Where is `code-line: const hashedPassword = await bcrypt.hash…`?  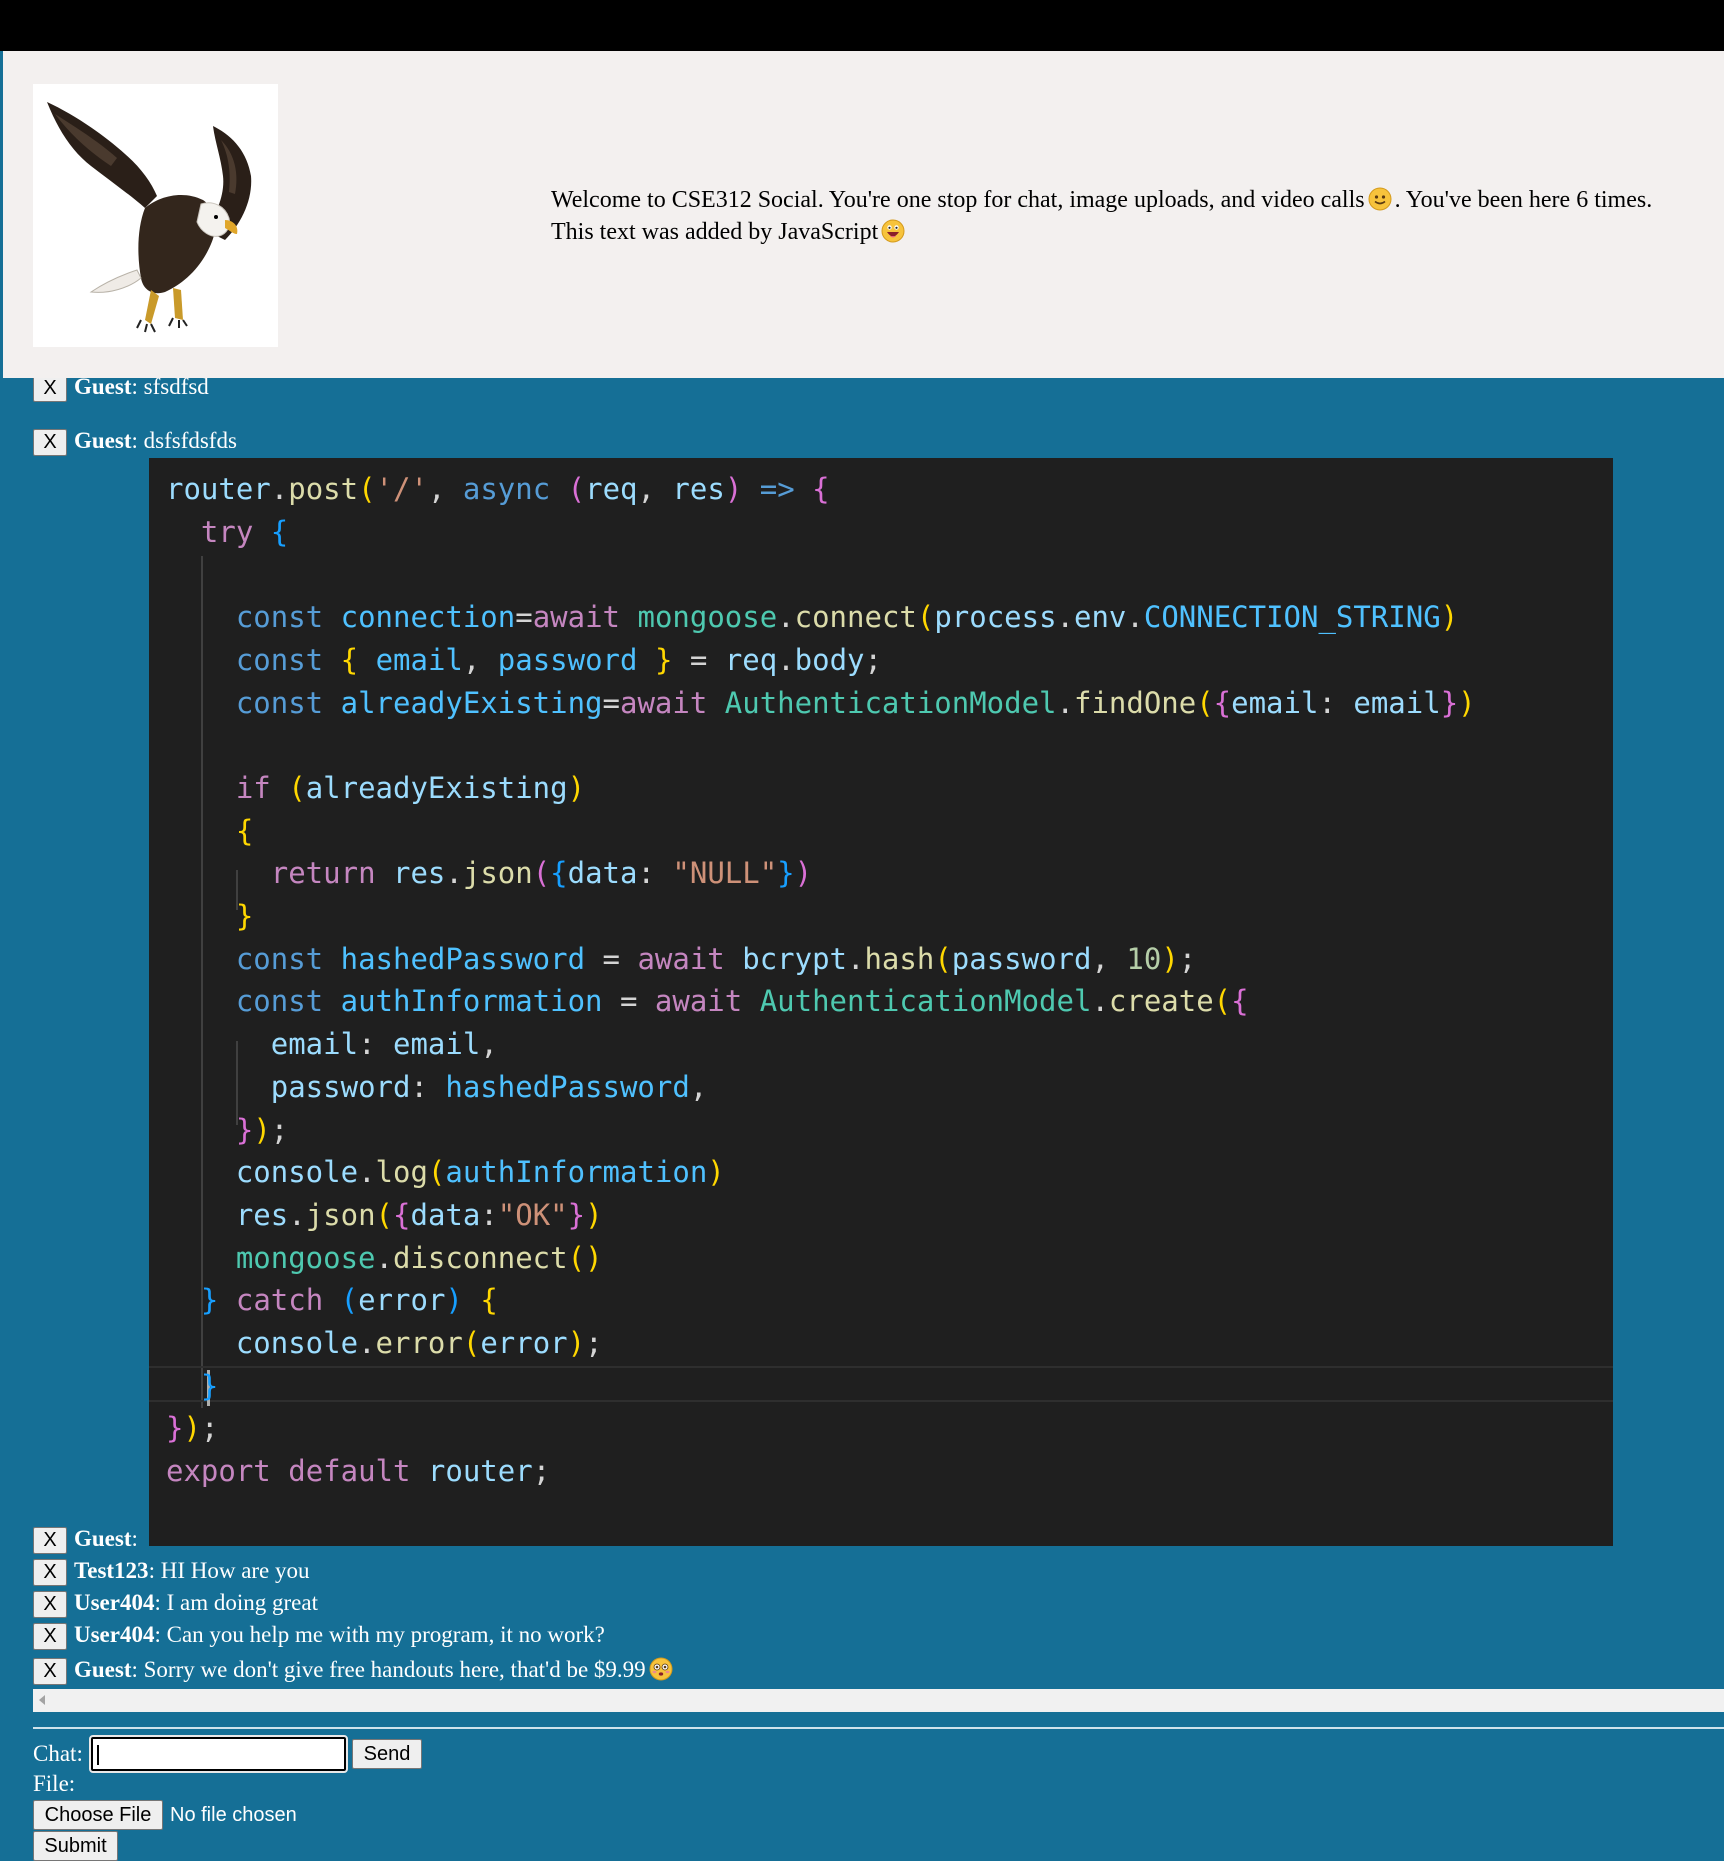
code-line: const hashedPassword = await bcrypt.hash… is located at coordinates (716, 958).